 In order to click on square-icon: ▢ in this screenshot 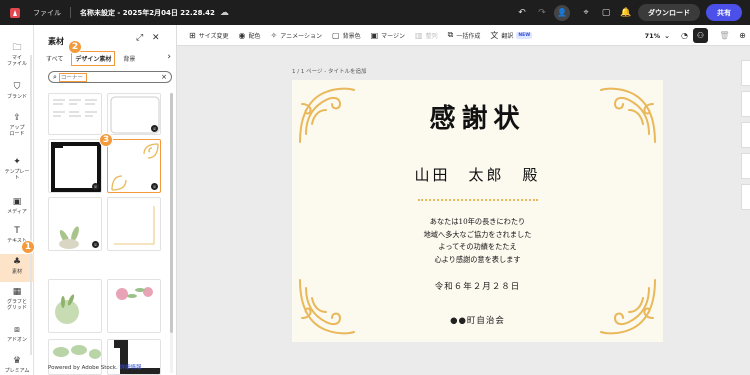, I will do `click(336, 35)`.